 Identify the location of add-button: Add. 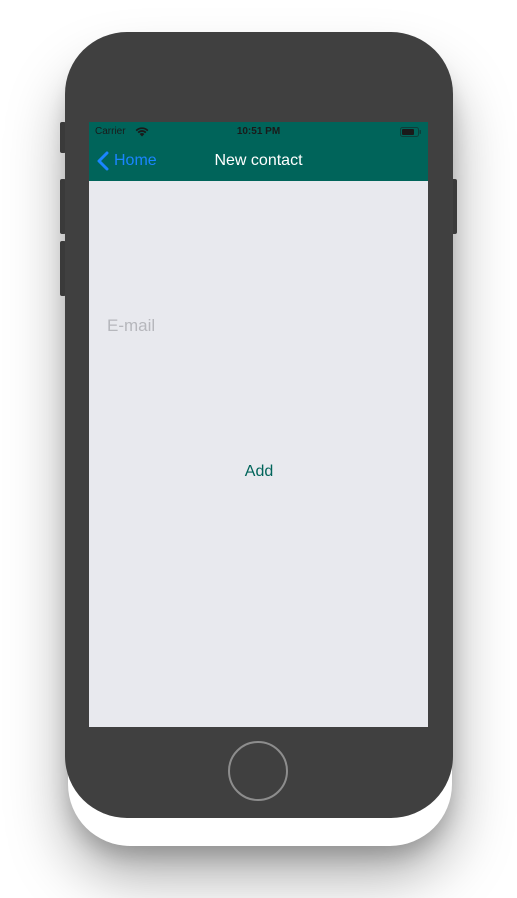
(259, 472).